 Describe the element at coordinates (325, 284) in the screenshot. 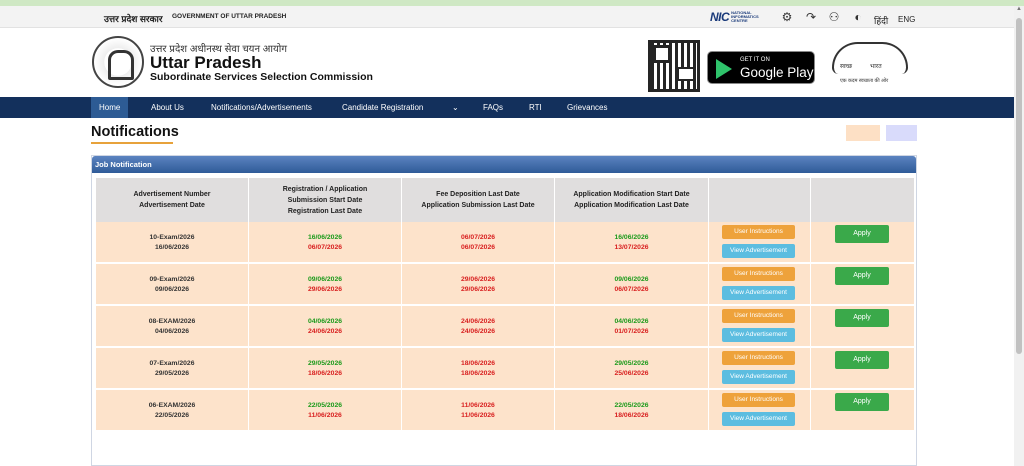

I see `registration-cell: 09/06/2026 29/06/2026` at that location.